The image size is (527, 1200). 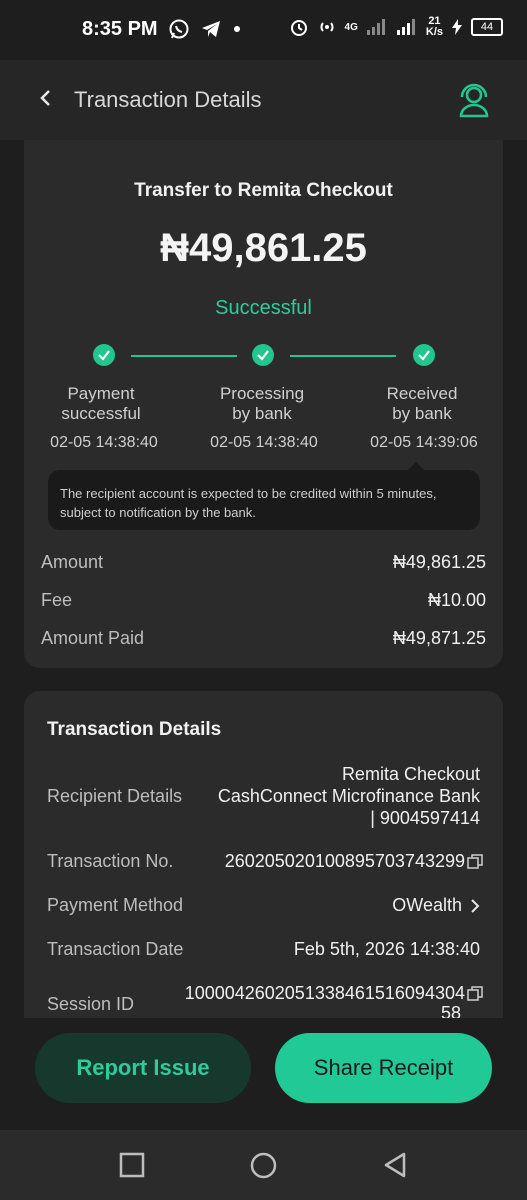 What do you see at coordinates (475, 906) in the screenshot?
I see `chevron-right-icon` at bounding box center [475, 906].